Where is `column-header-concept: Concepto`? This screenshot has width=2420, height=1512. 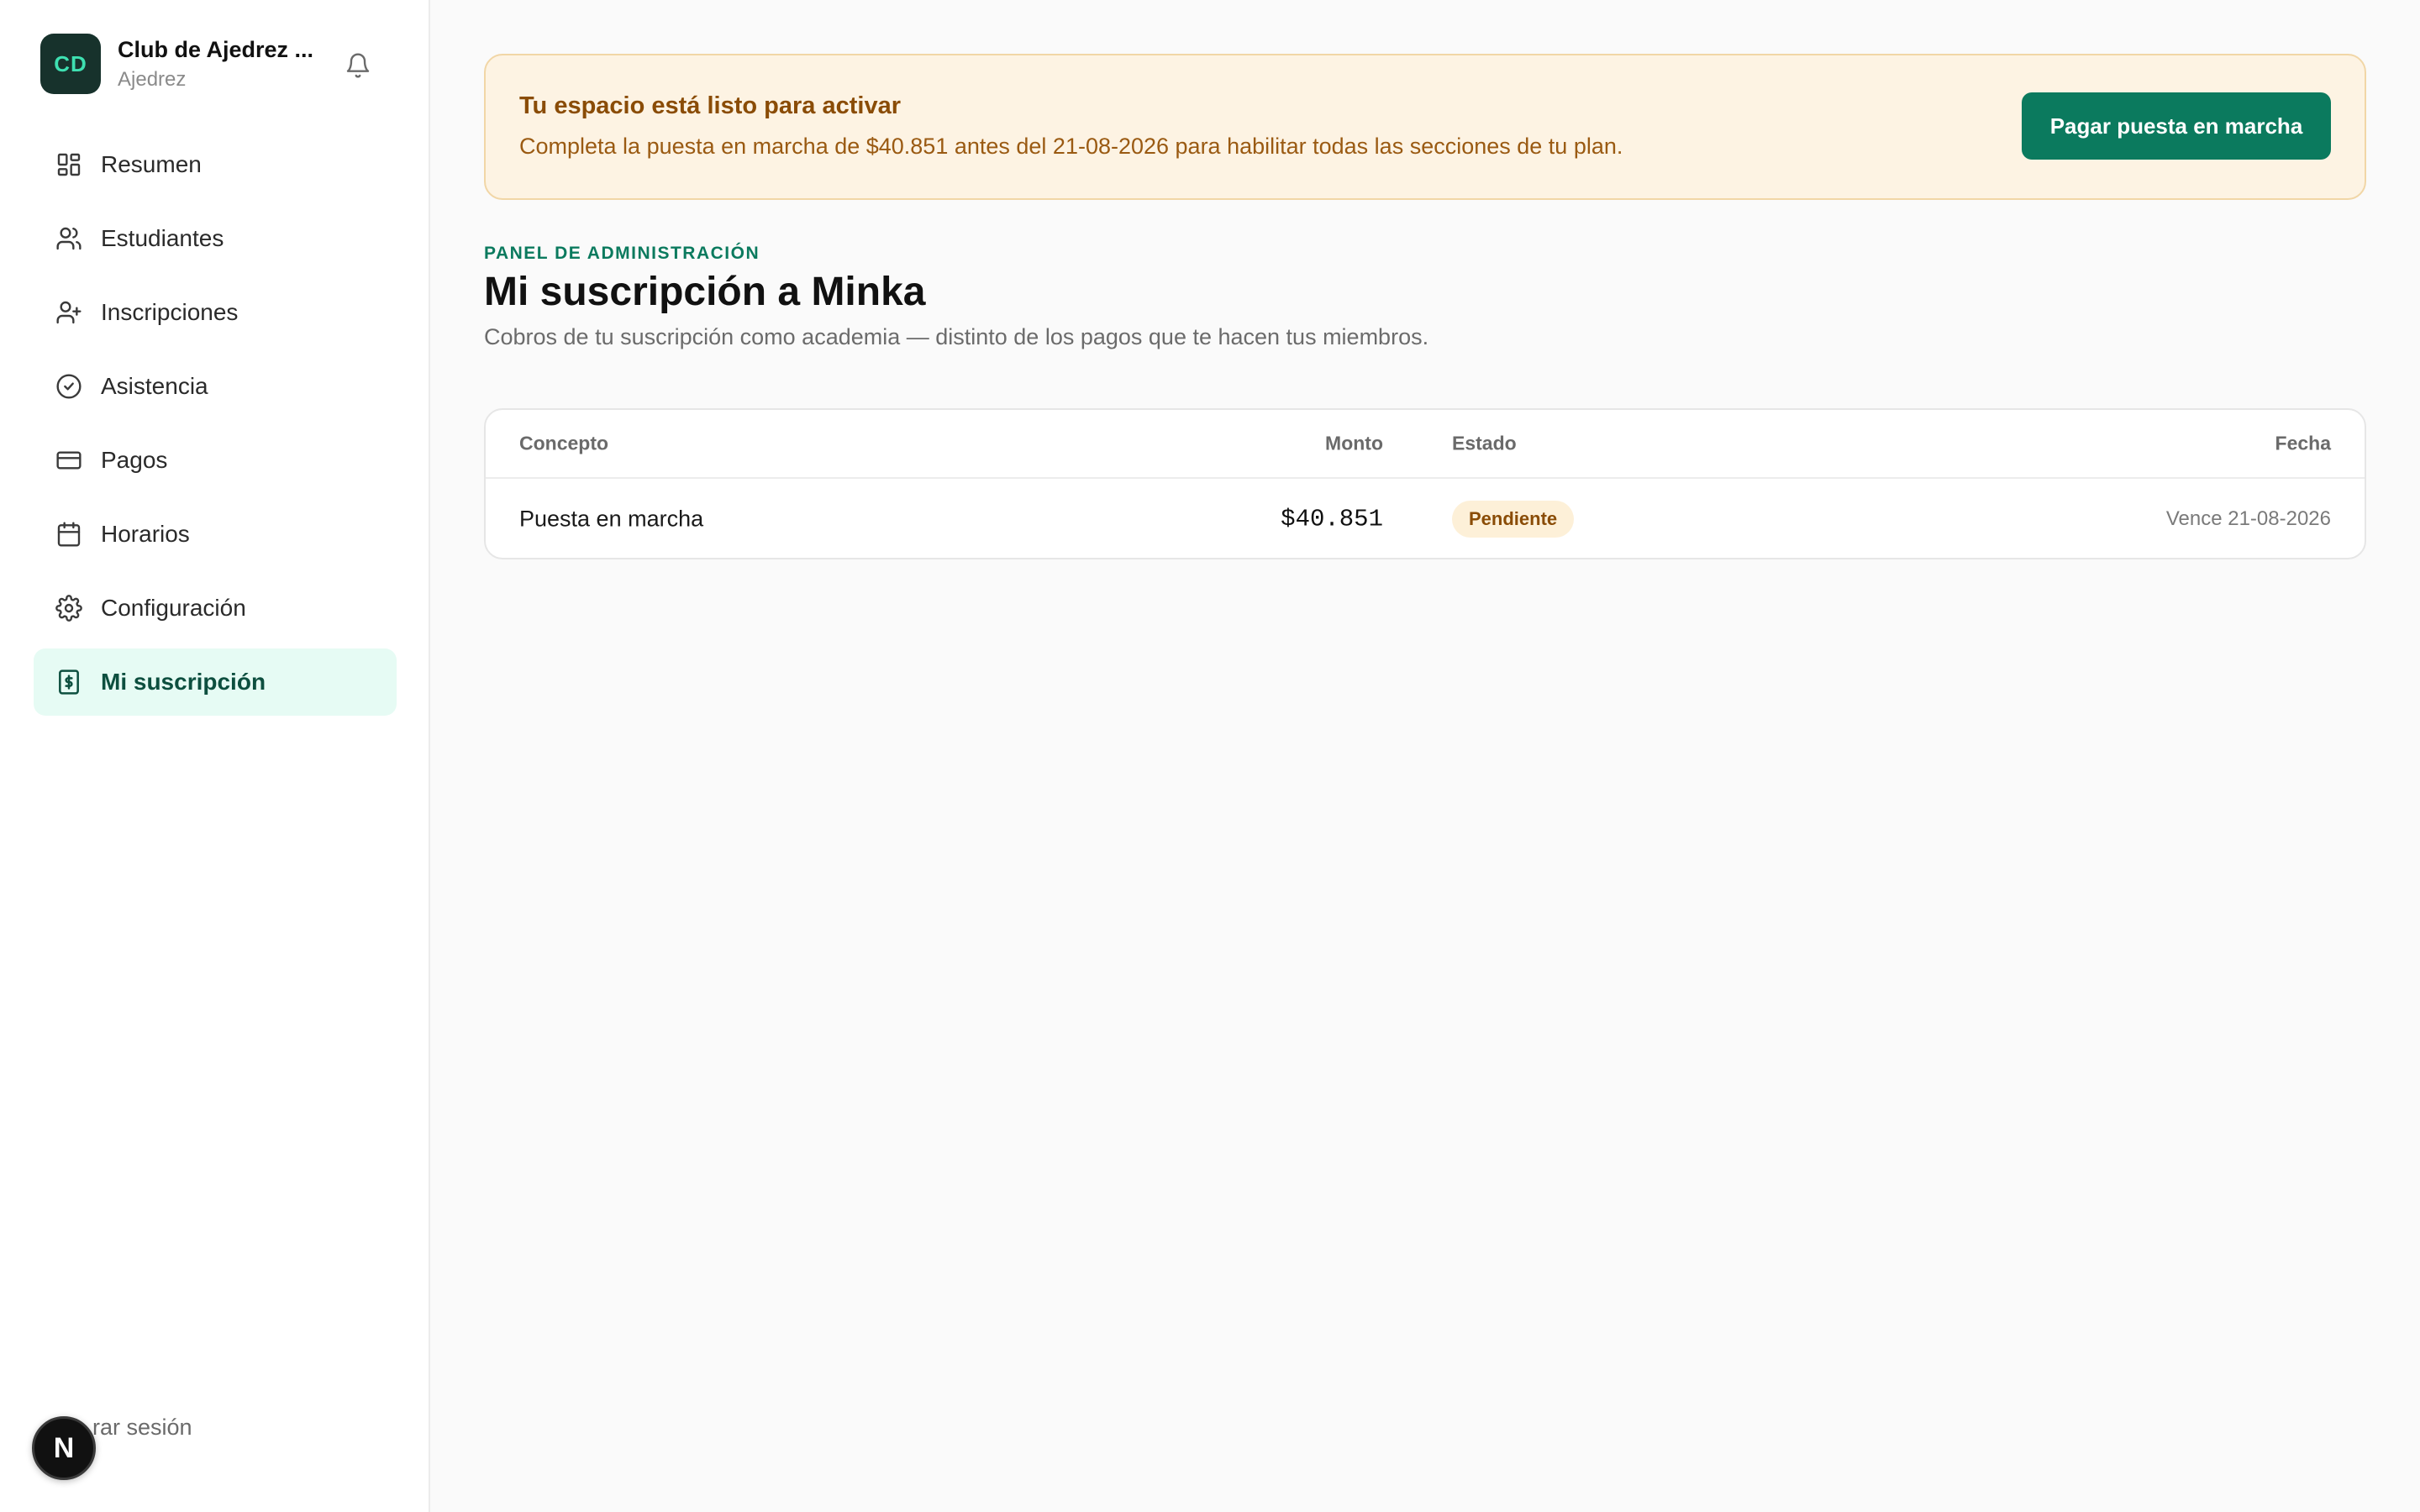
column-header-concept: Concepto is located at coordinates (564, 443).